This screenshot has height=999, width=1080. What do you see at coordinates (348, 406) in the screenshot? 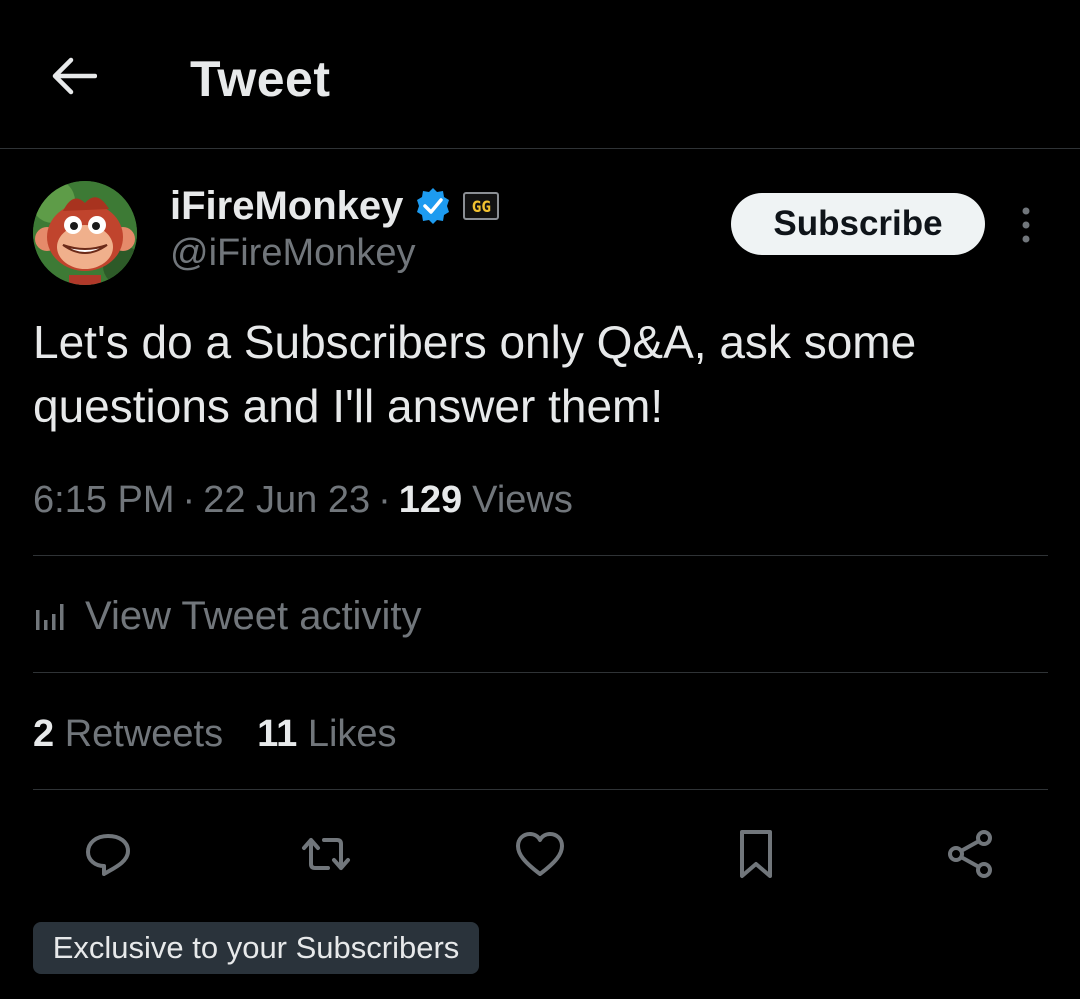
I see `tweet-text-line: questions and I'll answer them!` at bounding box center [348, 406].